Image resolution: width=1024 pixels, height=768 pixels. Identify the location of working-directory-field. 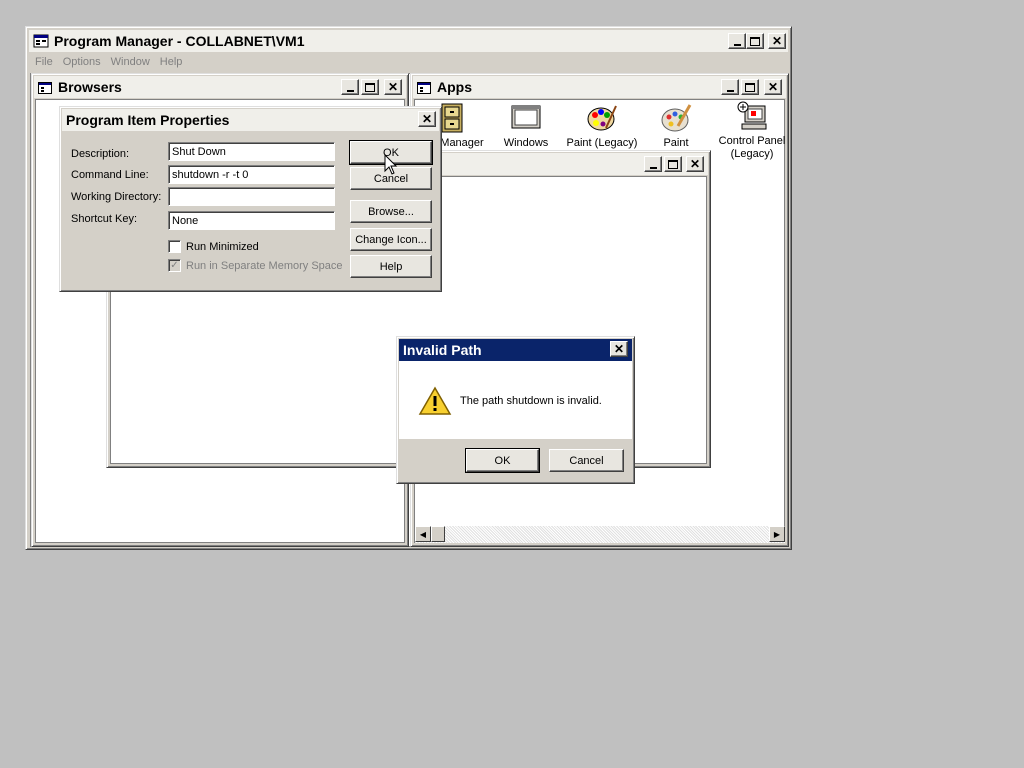
(251, 196).